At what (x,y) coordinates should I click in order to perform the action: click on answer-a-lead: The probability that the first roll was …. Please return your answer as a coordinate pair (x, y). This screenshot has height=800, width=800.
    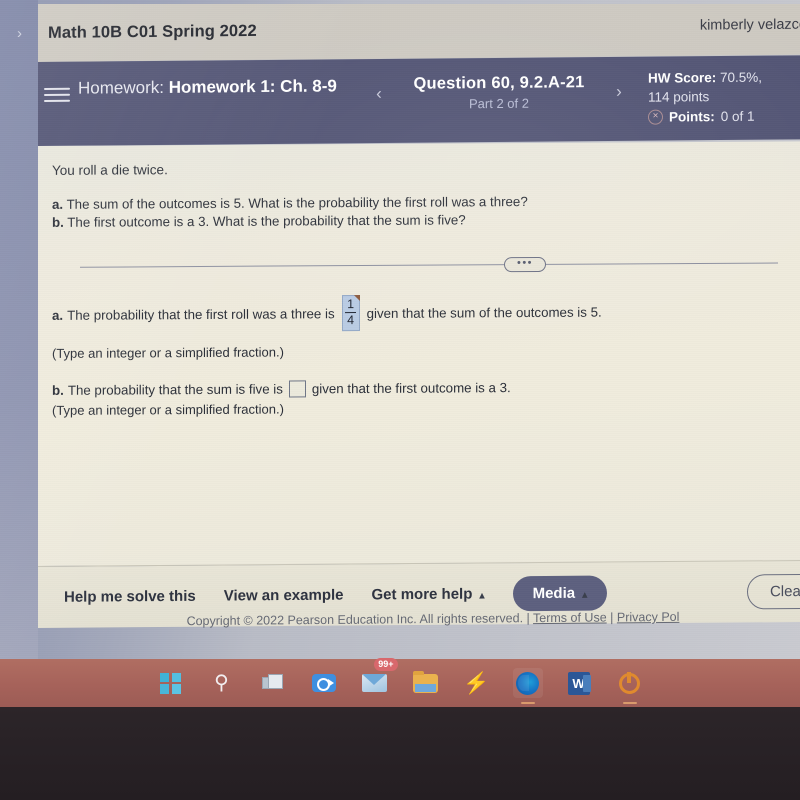
    Looking at the image, I should click on (201, 314).